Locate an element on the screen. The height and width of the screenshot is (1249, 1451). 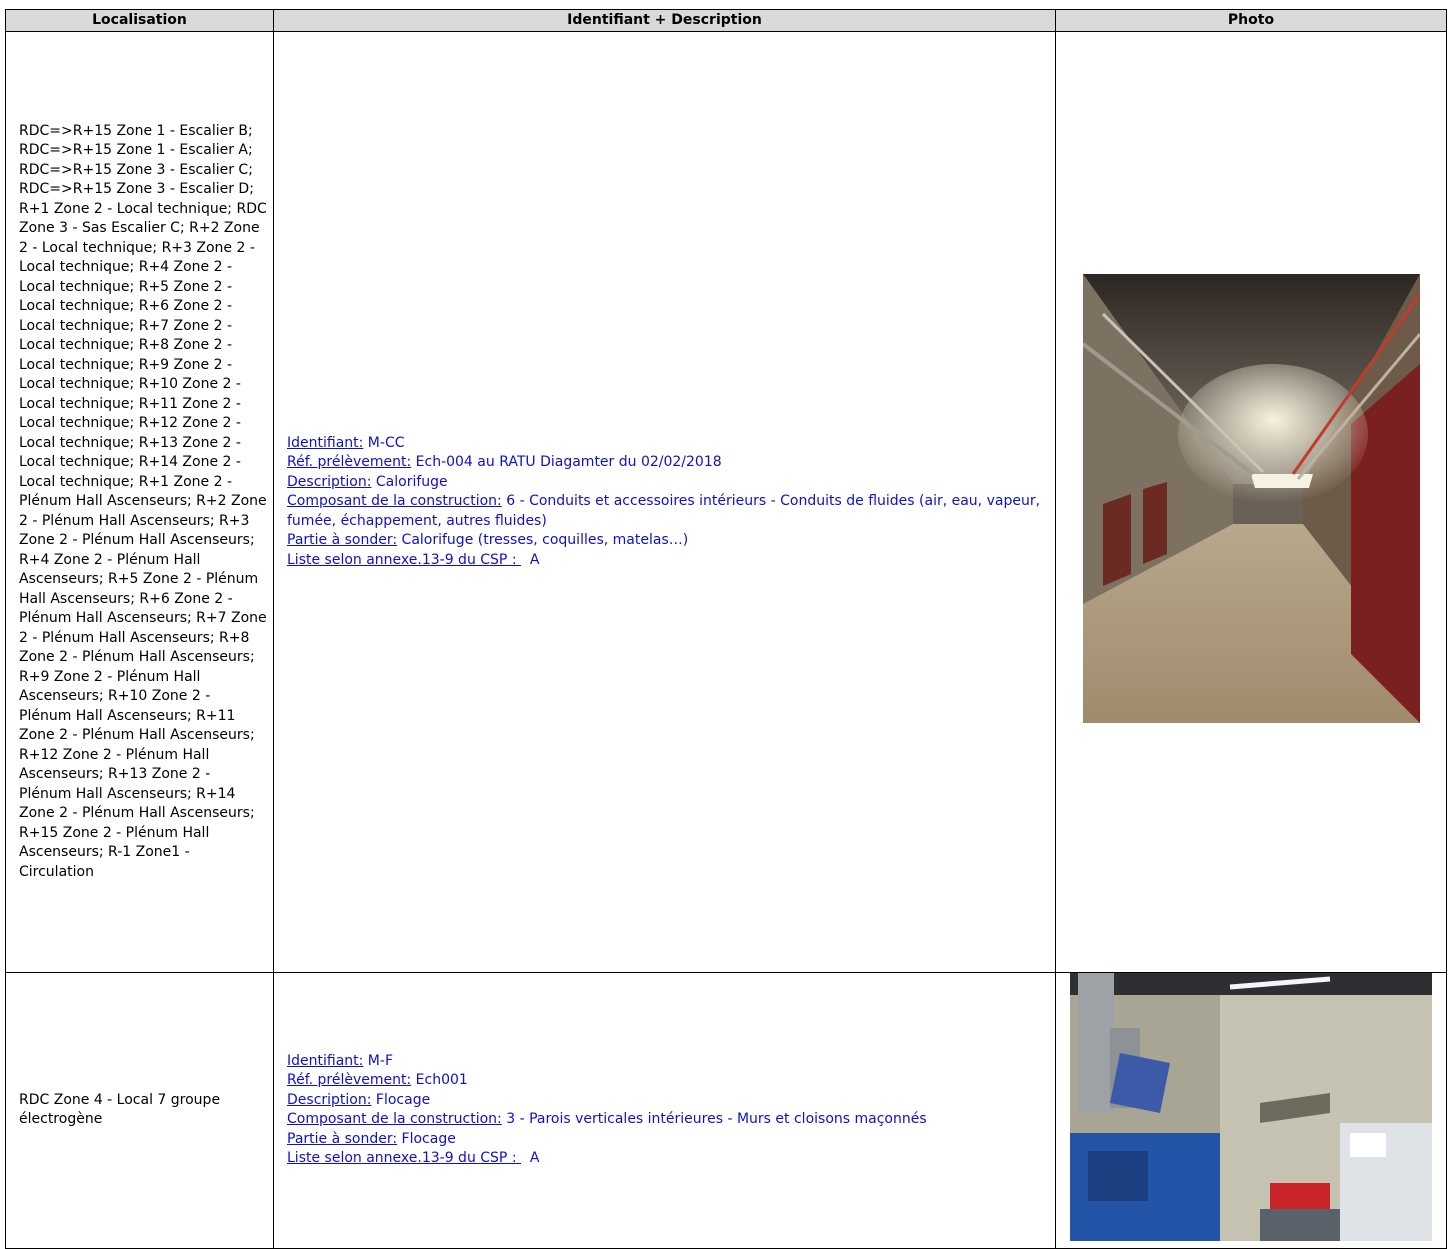
ref-value: Ech-004 au RATU Diagamter du 02/02/2018 is located at coordinates (566, 462).